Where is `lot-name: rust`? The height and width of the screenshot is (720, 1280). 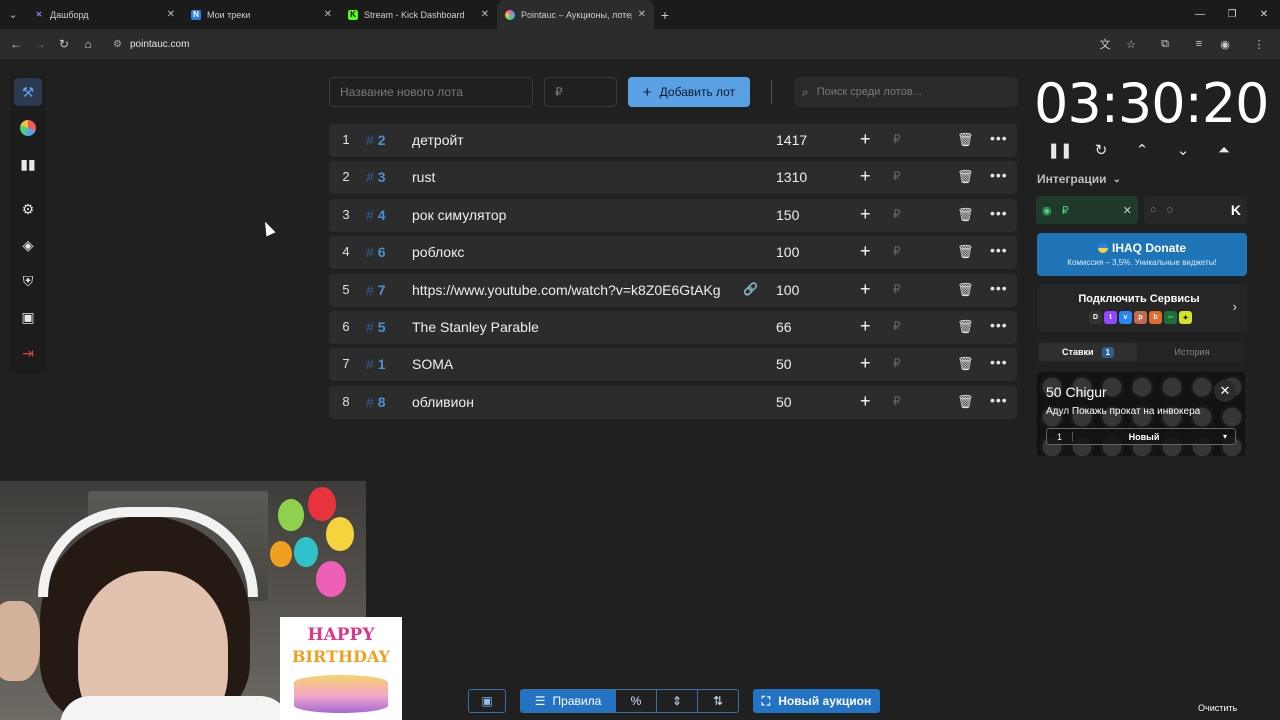 lot-name: rust is located at coordinates (569, 177).